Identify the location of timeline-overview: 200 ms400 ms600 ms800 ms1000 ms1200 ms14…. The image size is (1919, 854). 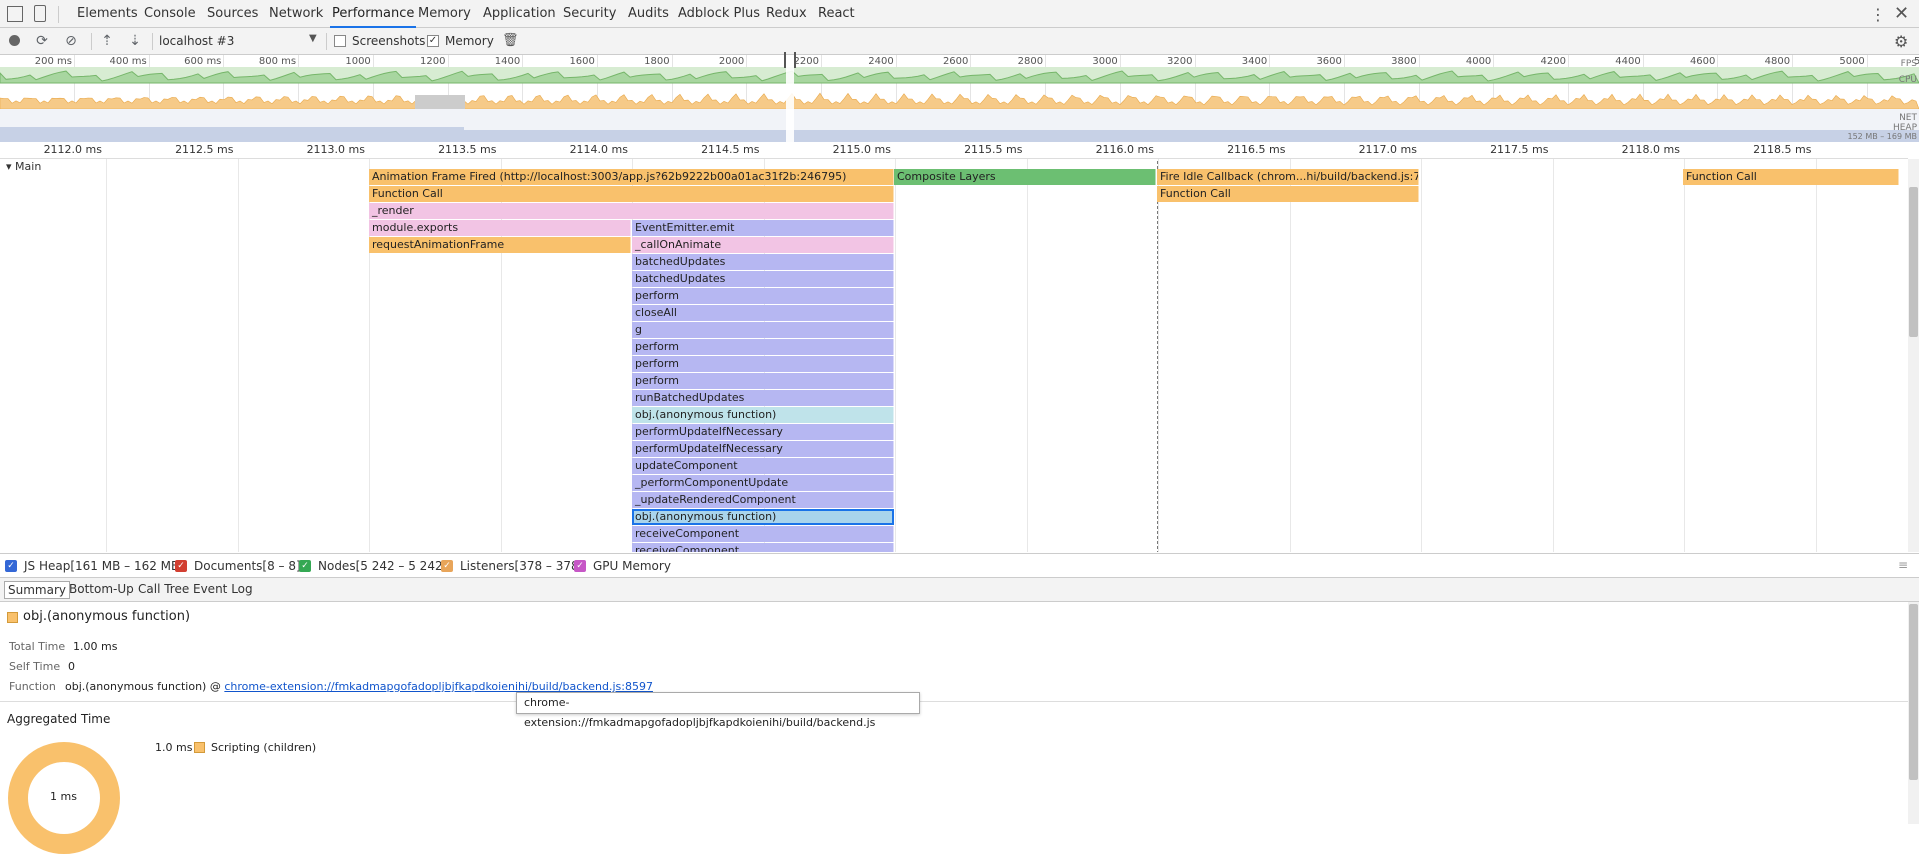
(959, 98).